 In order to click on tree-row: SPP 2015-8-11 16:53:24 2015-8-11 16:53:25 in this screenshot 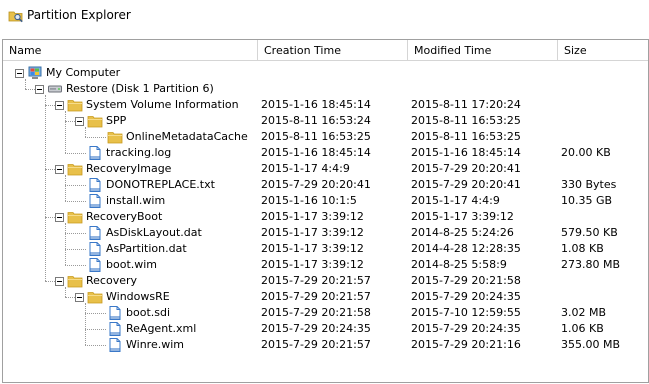, I will do `click(325, 121)`.